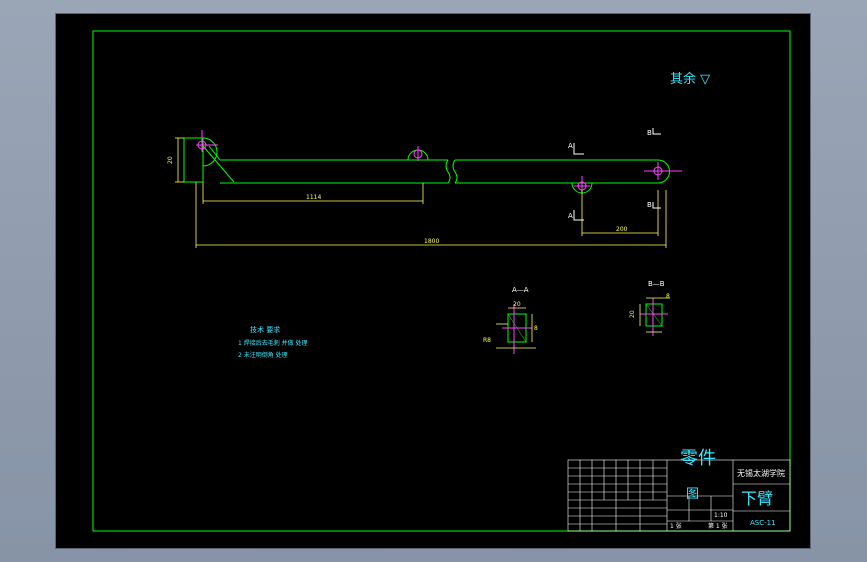 The height and width of the screenshot is (562, 867). What do you see at coordinates (698, 458) in the screenshot?
I see `title-part-label: 零件` at bounding box center [698, 458].